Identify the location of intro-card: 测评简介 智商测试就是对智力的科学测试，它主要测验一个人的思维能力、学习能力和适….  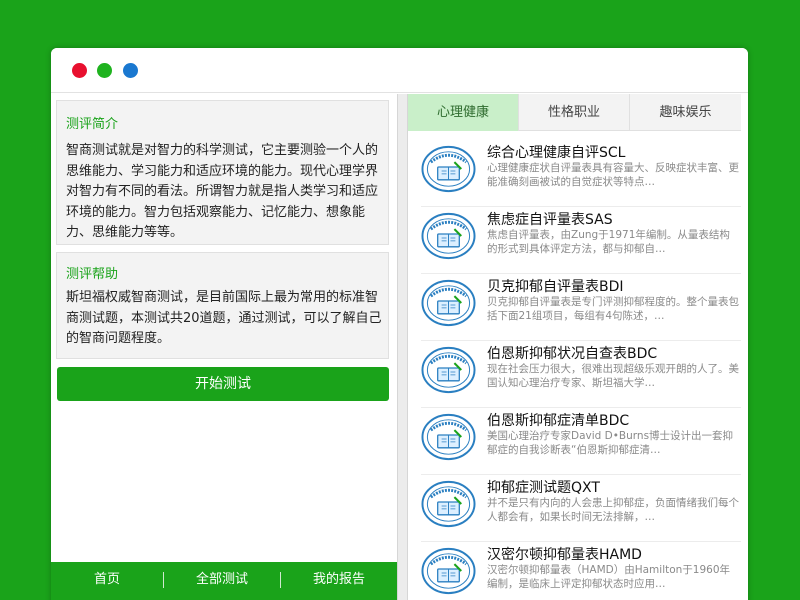
(222, 172).